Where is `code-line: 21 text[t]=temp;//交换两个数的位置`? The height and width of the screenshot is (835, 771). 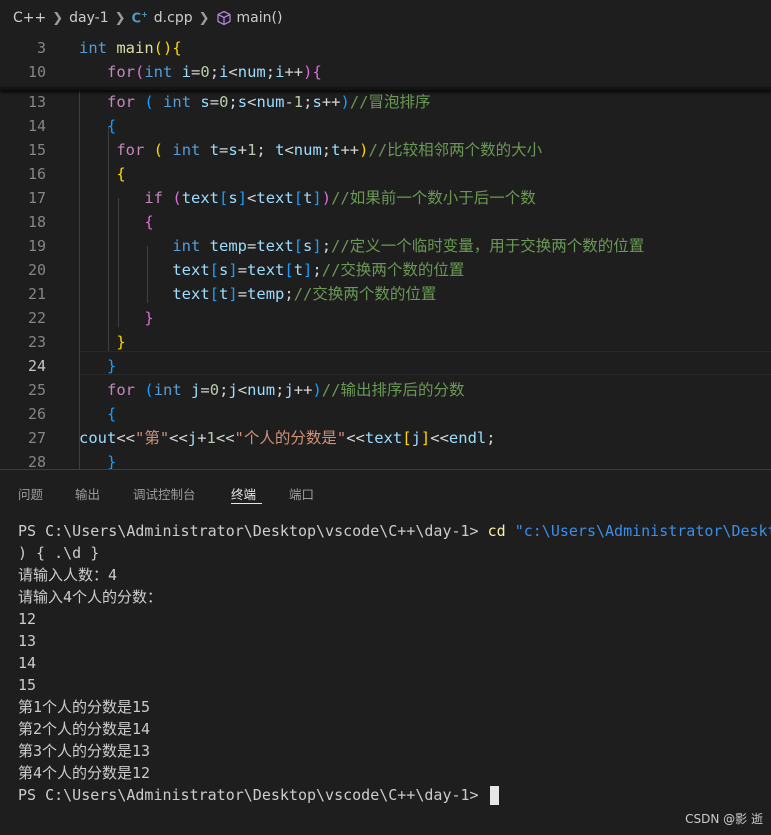 code-line: 21 text[t]=temp;//交换两个数的位置 is located at coordinates (385, 294).